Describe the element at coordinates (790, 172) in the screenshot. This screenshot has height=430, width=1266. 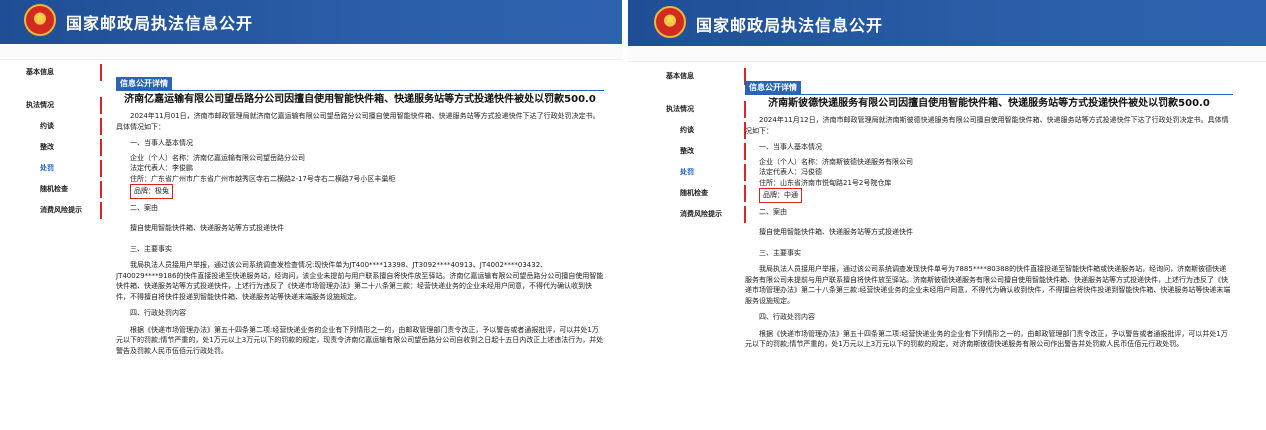
I see `legal-representative: 法定代表人：冯俊德` at that location.